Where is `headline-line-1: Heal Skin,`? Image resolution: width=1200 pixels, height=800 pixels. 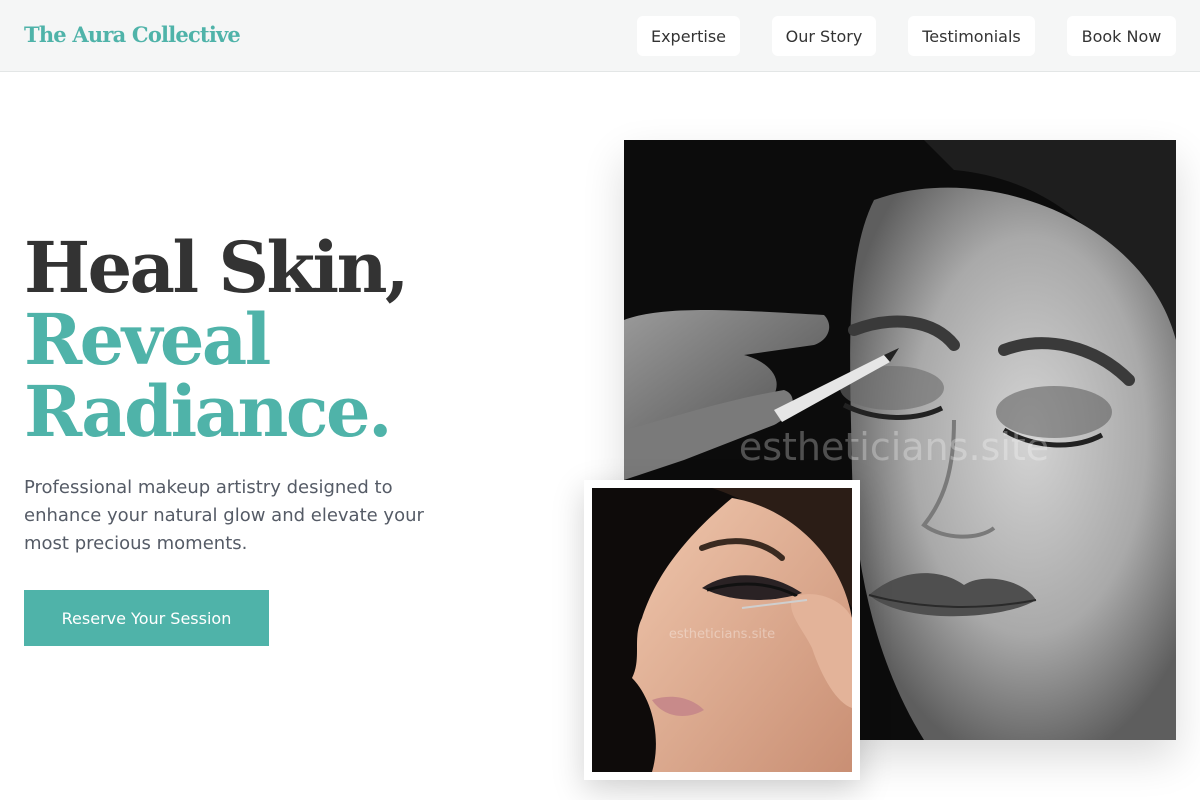 headline-line-1: Heal Skin, is located at coordinates (216, 267).